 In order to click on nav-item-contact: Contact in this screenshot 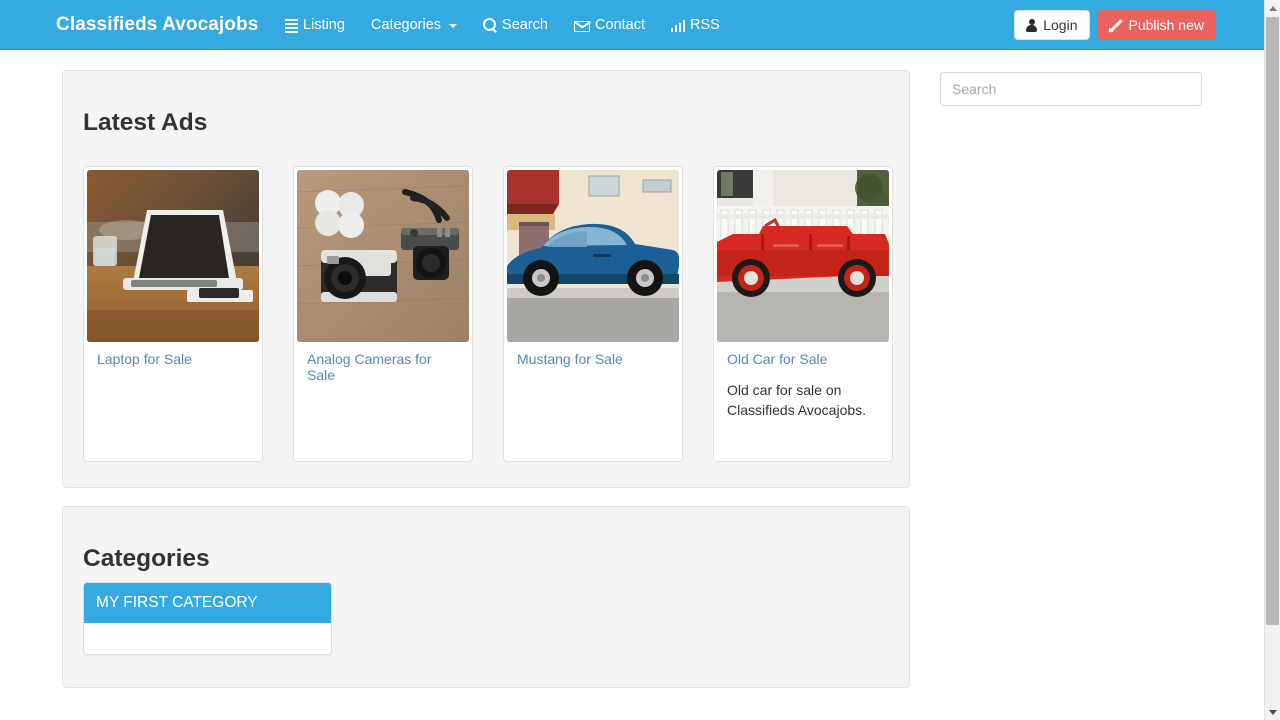, I will do `click(609, 25)`.